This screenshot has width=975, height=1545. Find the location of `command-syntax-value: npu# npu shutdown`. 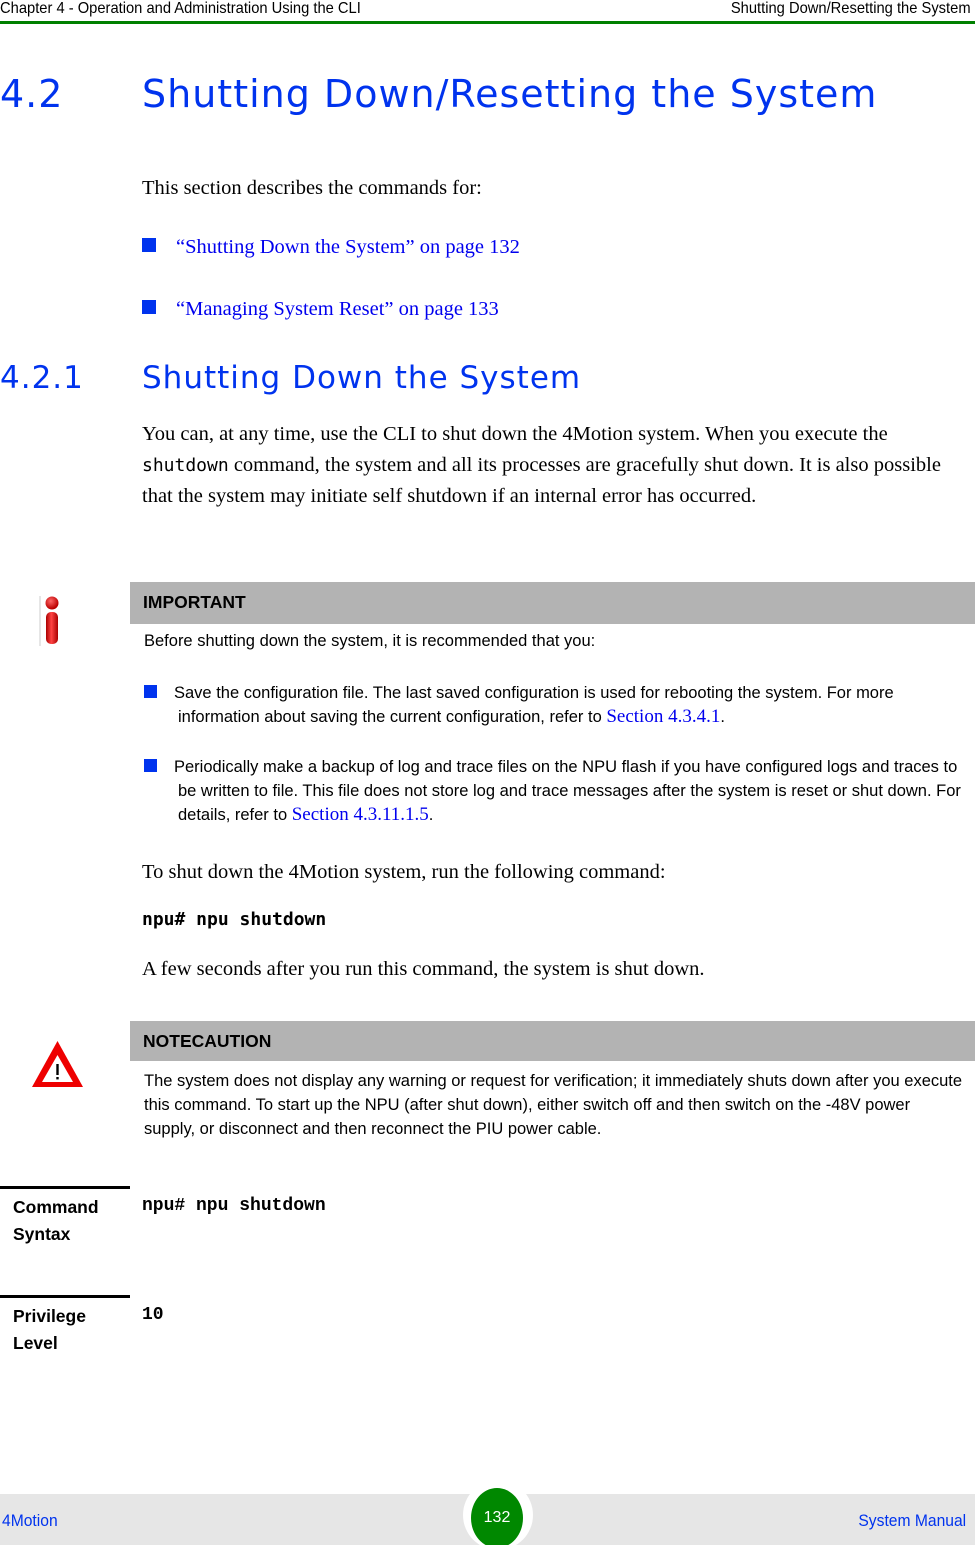

command-syntax-value: npu# npu shutdown is located at coordinates (234, 1206).